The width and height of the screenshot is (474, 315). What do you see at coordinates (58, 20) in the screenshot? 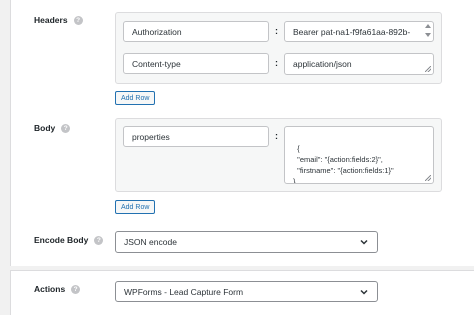
I see `headers-label: Headers ?` at bounding box center [58, 20].